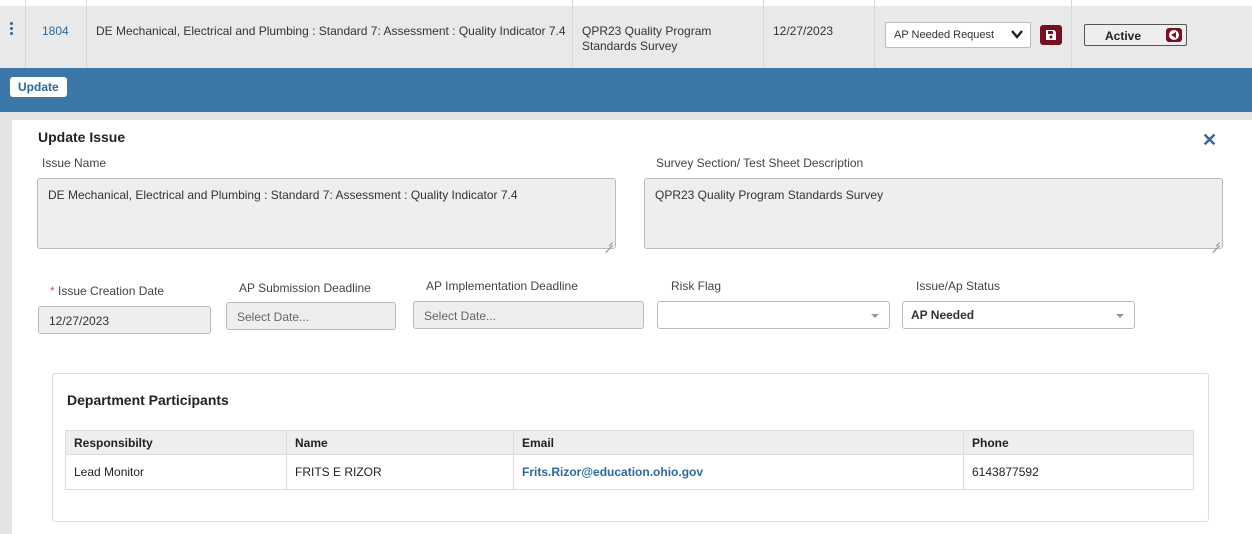 The width and height of the screenshot is (1252, 534). What do you see at coordinates (55, 31) in the screenshot?
I see `issue-id-link: 1804` at bounding box center [55, 31].